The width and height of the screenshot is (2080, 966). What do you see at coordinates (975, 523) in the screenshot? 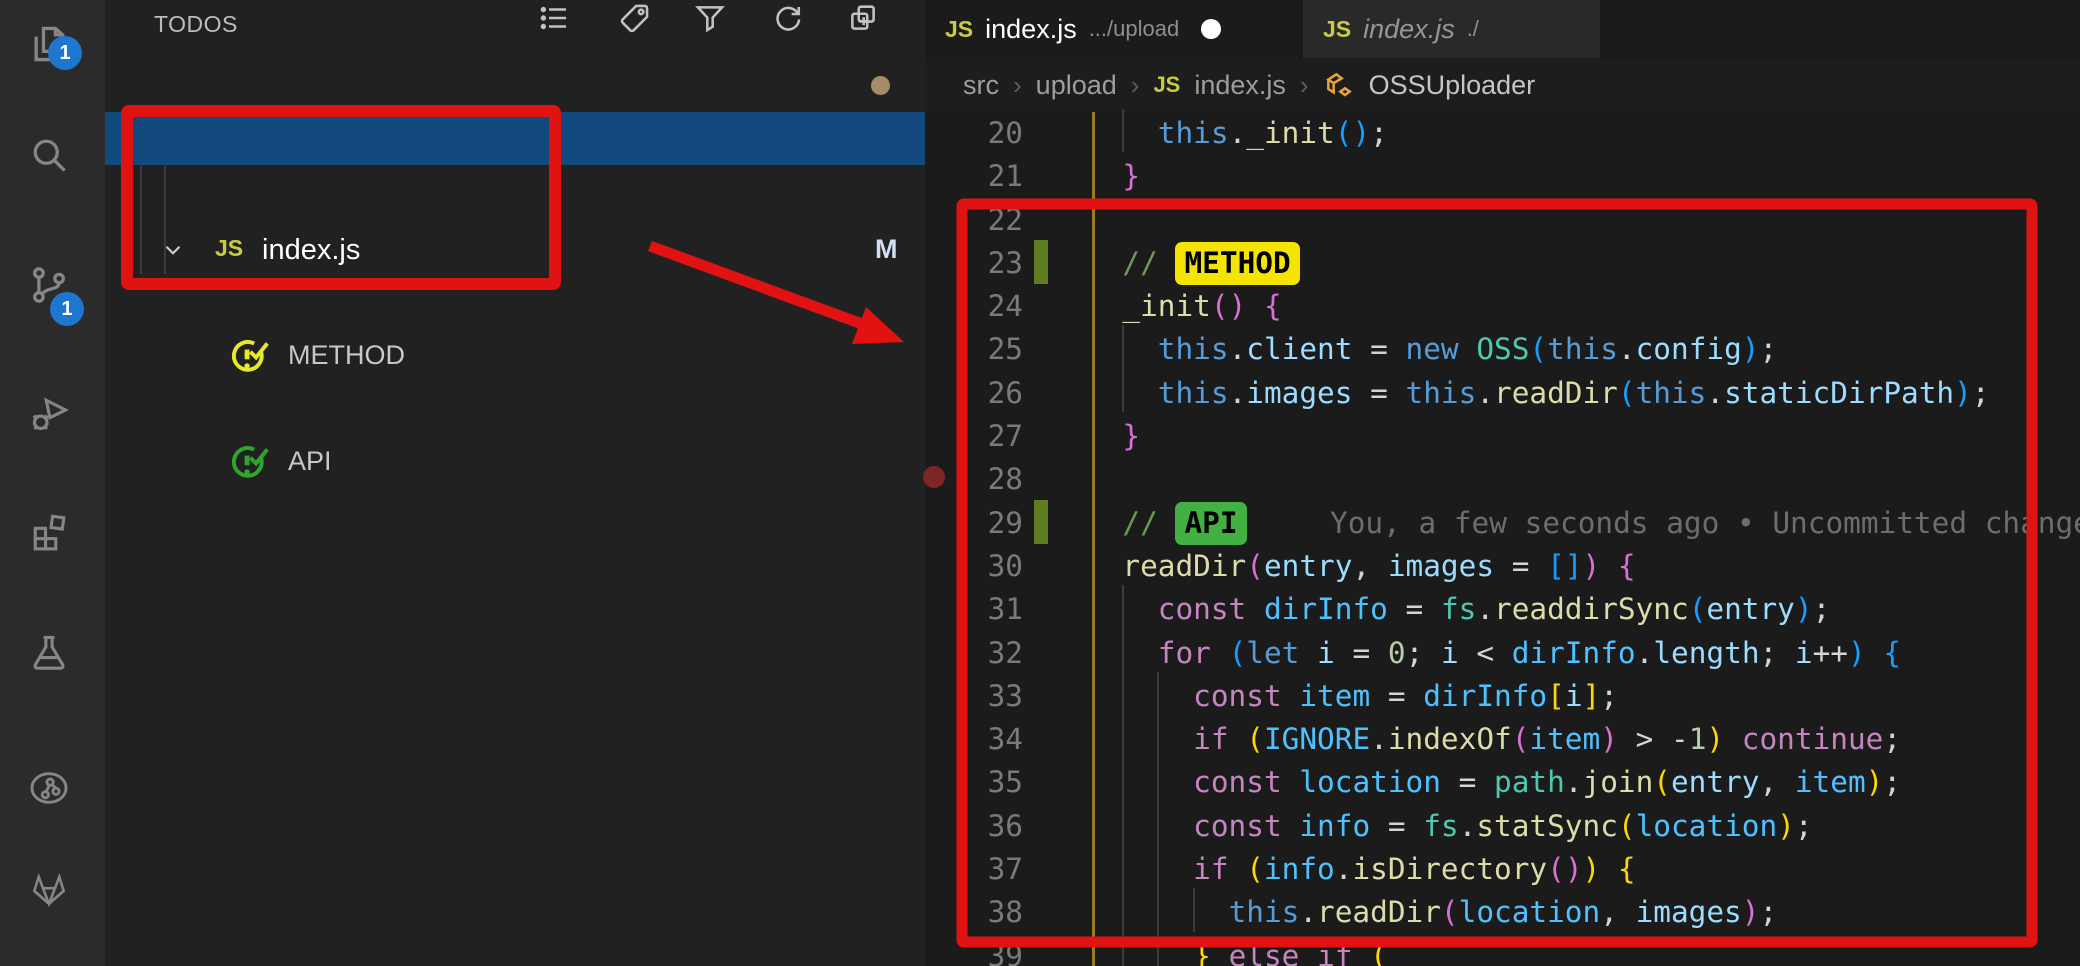
I see `line-number: 29` at bounding box center [975, 523].